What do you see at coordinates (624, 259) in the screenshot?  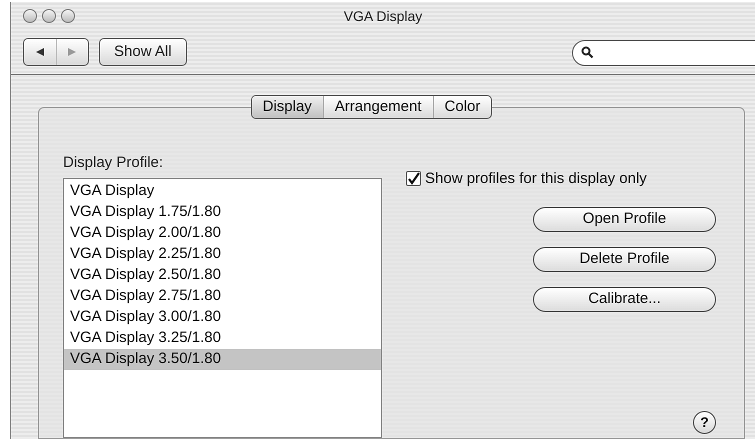 I see `profile-action-button: Delete Profile` at bounding box center [624, 259].